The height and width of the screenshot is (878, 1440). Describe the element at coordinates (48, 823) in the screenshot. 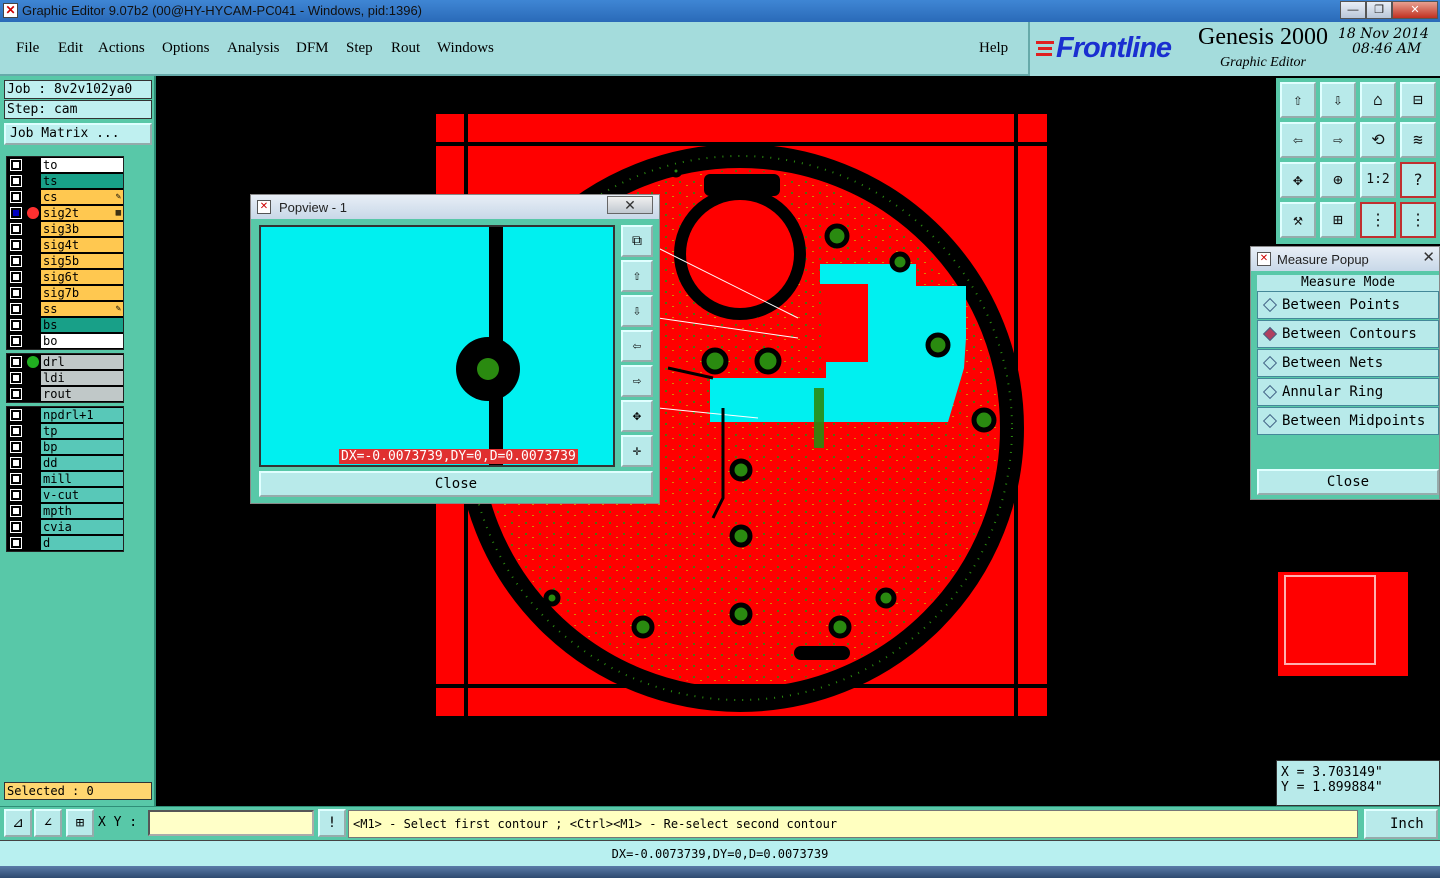

I see `angle-icon: ∠` at that location.